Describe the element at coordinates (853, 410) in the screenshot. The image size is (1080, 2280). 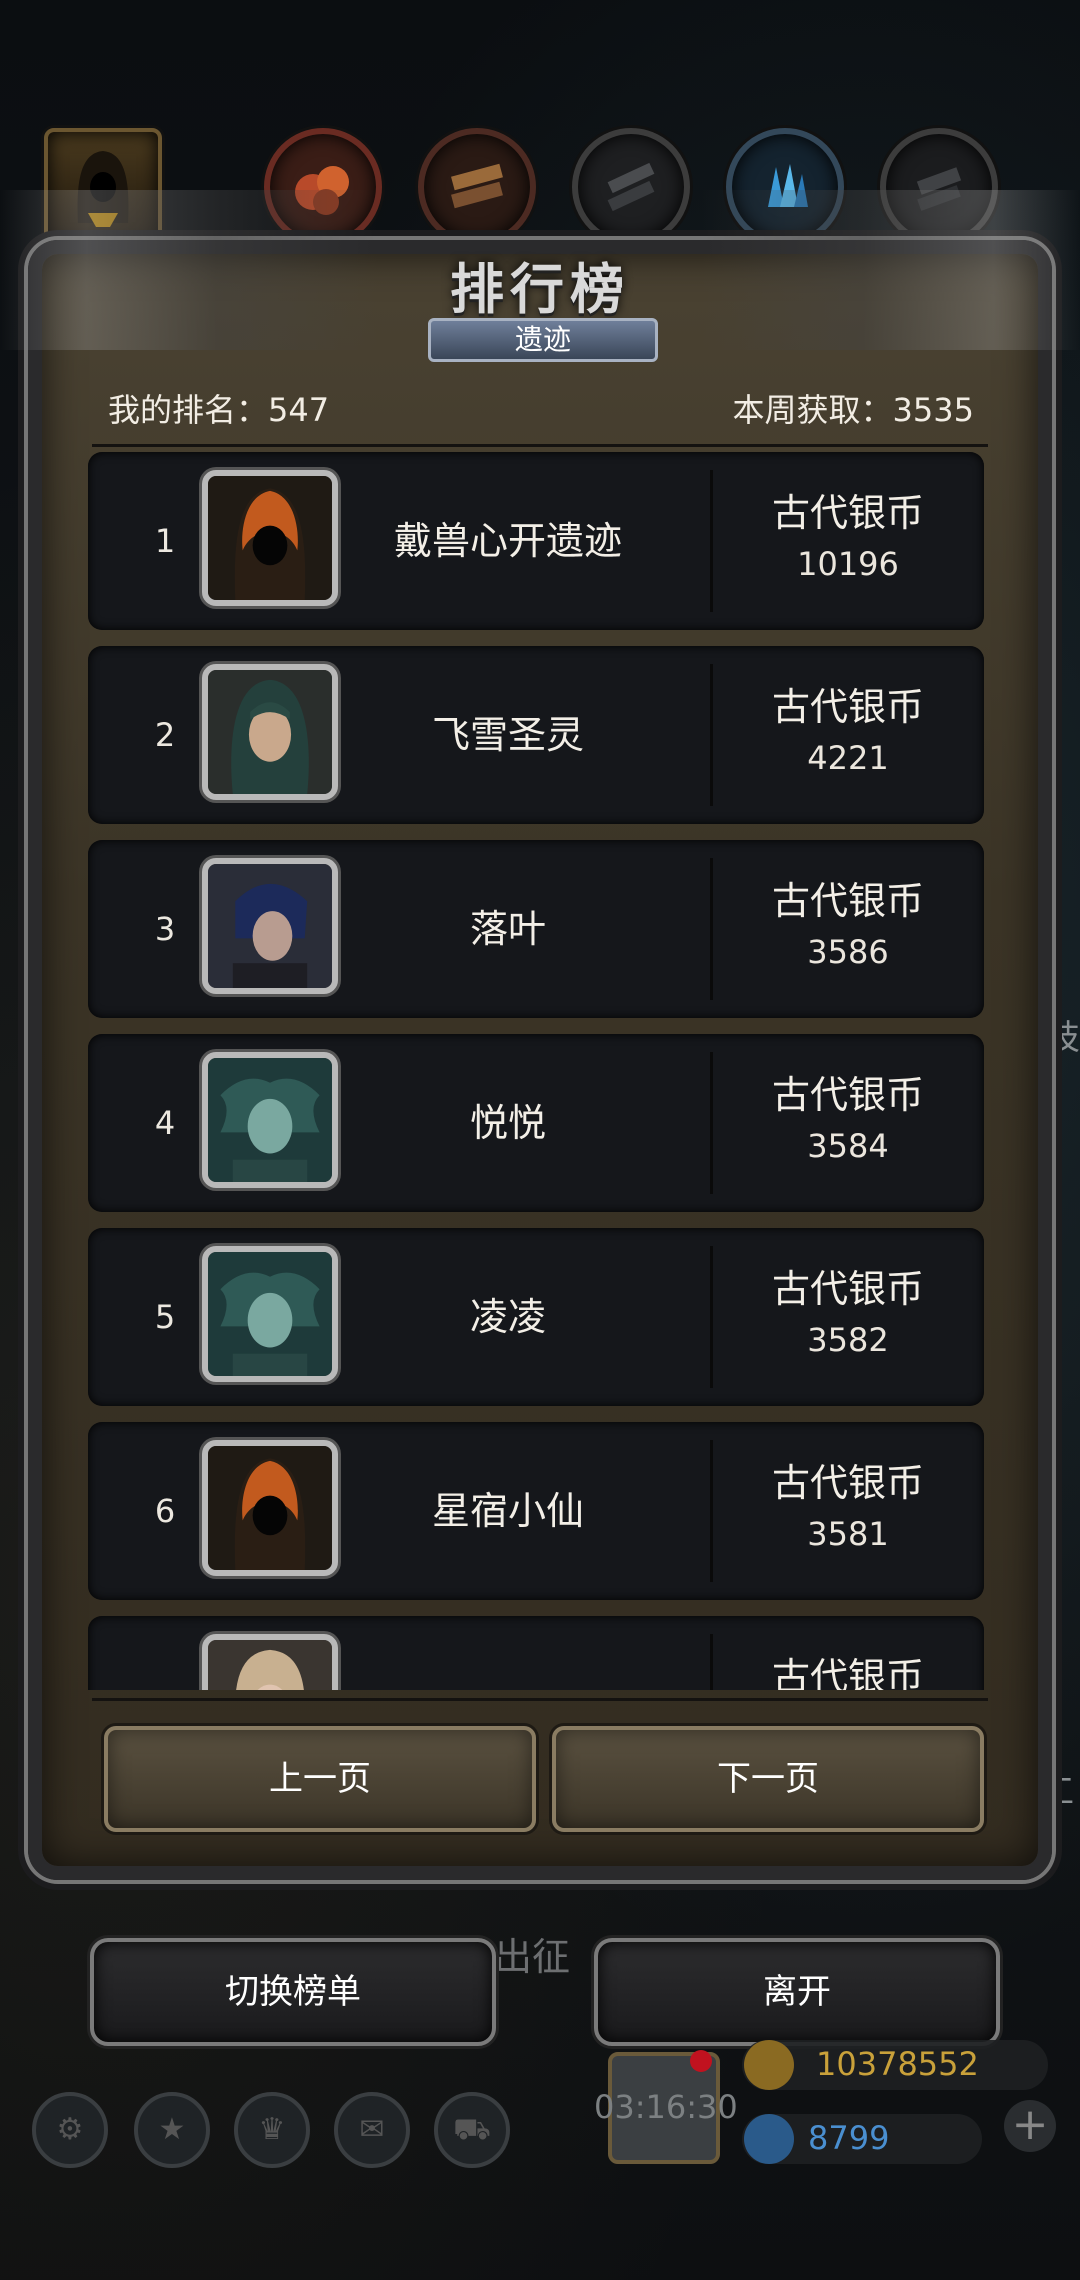
I see `week-earned-text: 本周获取：3535` at that location.